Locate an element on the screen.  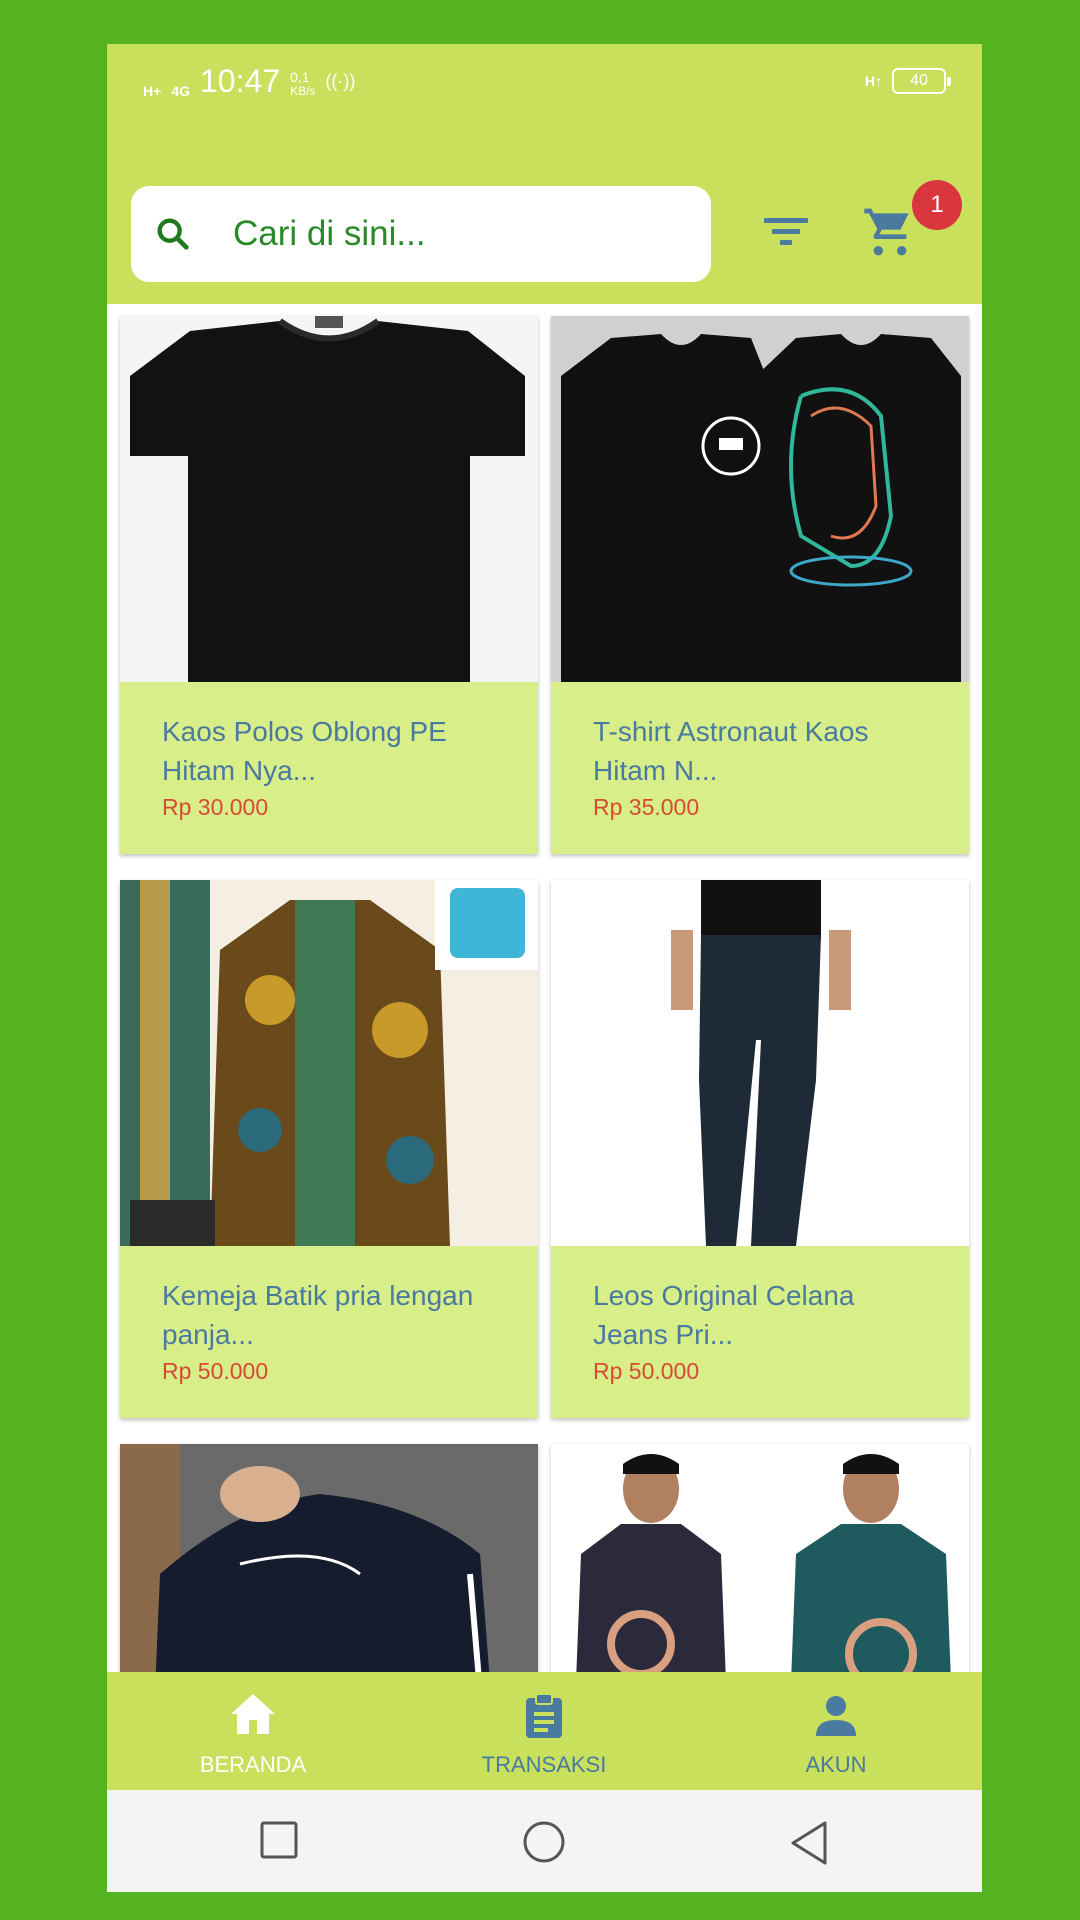
product-name-line: Kemeja Batik pria lengan is located at coordinates (318, 1295).